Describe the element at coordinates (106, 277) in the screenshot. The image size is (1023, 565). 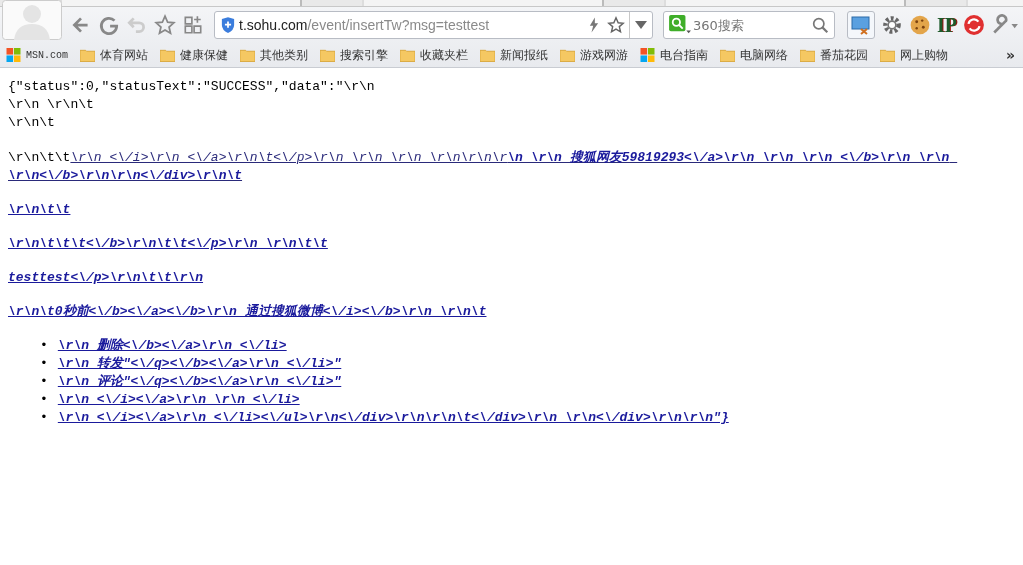
I see `text-link: testtest<\/p>\r\n\t\t\r\n` at that location.